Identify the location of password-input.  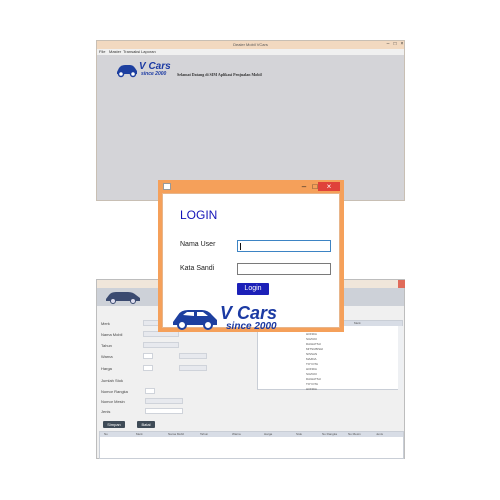
(284, 269).